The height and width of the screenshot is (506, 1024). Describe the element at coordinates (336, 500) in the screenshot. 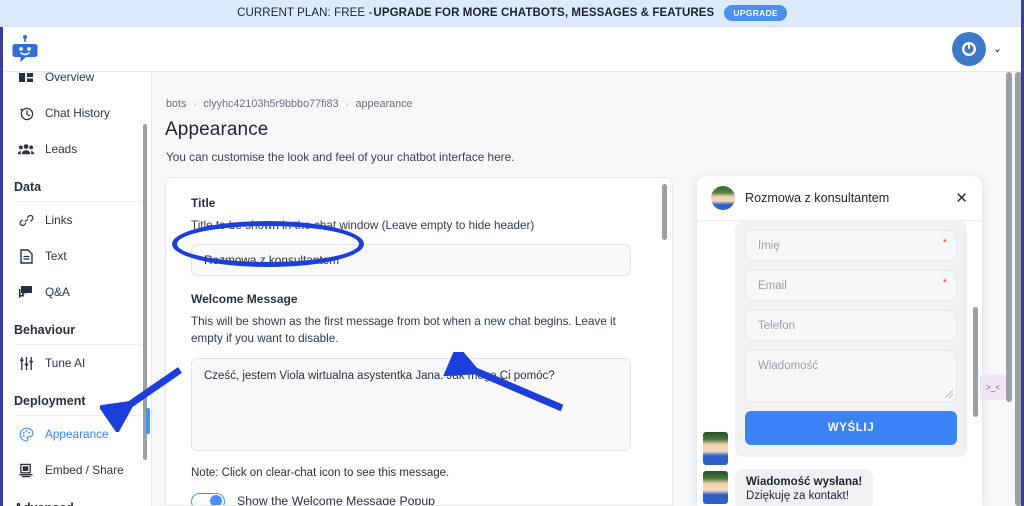

I see `welcome-popup-toggle-label: Show the Welcome Message Popup` at that location.